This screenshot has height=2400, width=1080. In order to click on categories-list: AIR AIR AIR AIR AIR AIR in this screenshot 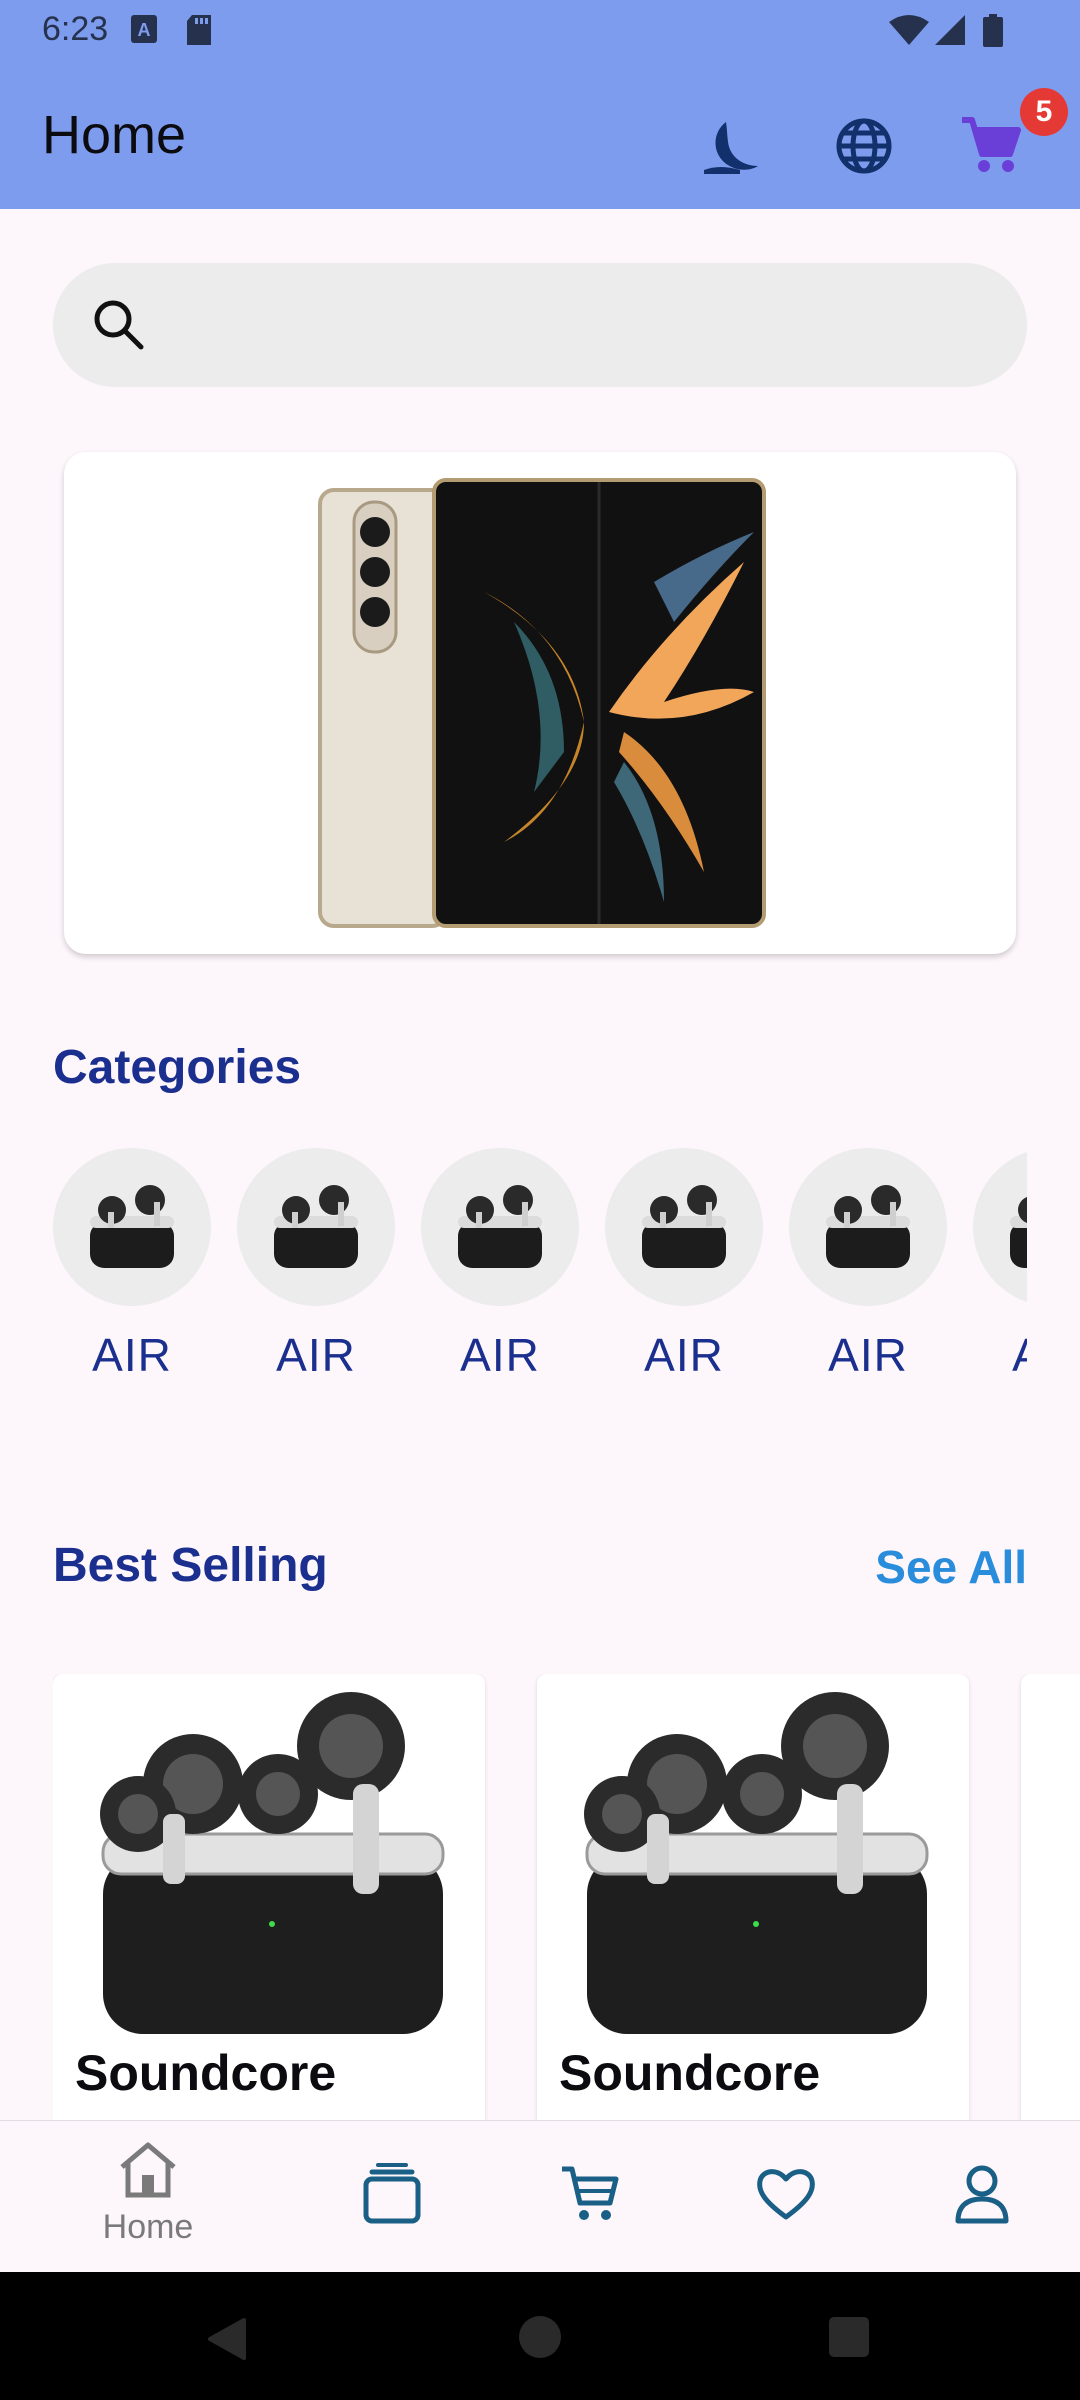, I will do `click(540, 1268)`.